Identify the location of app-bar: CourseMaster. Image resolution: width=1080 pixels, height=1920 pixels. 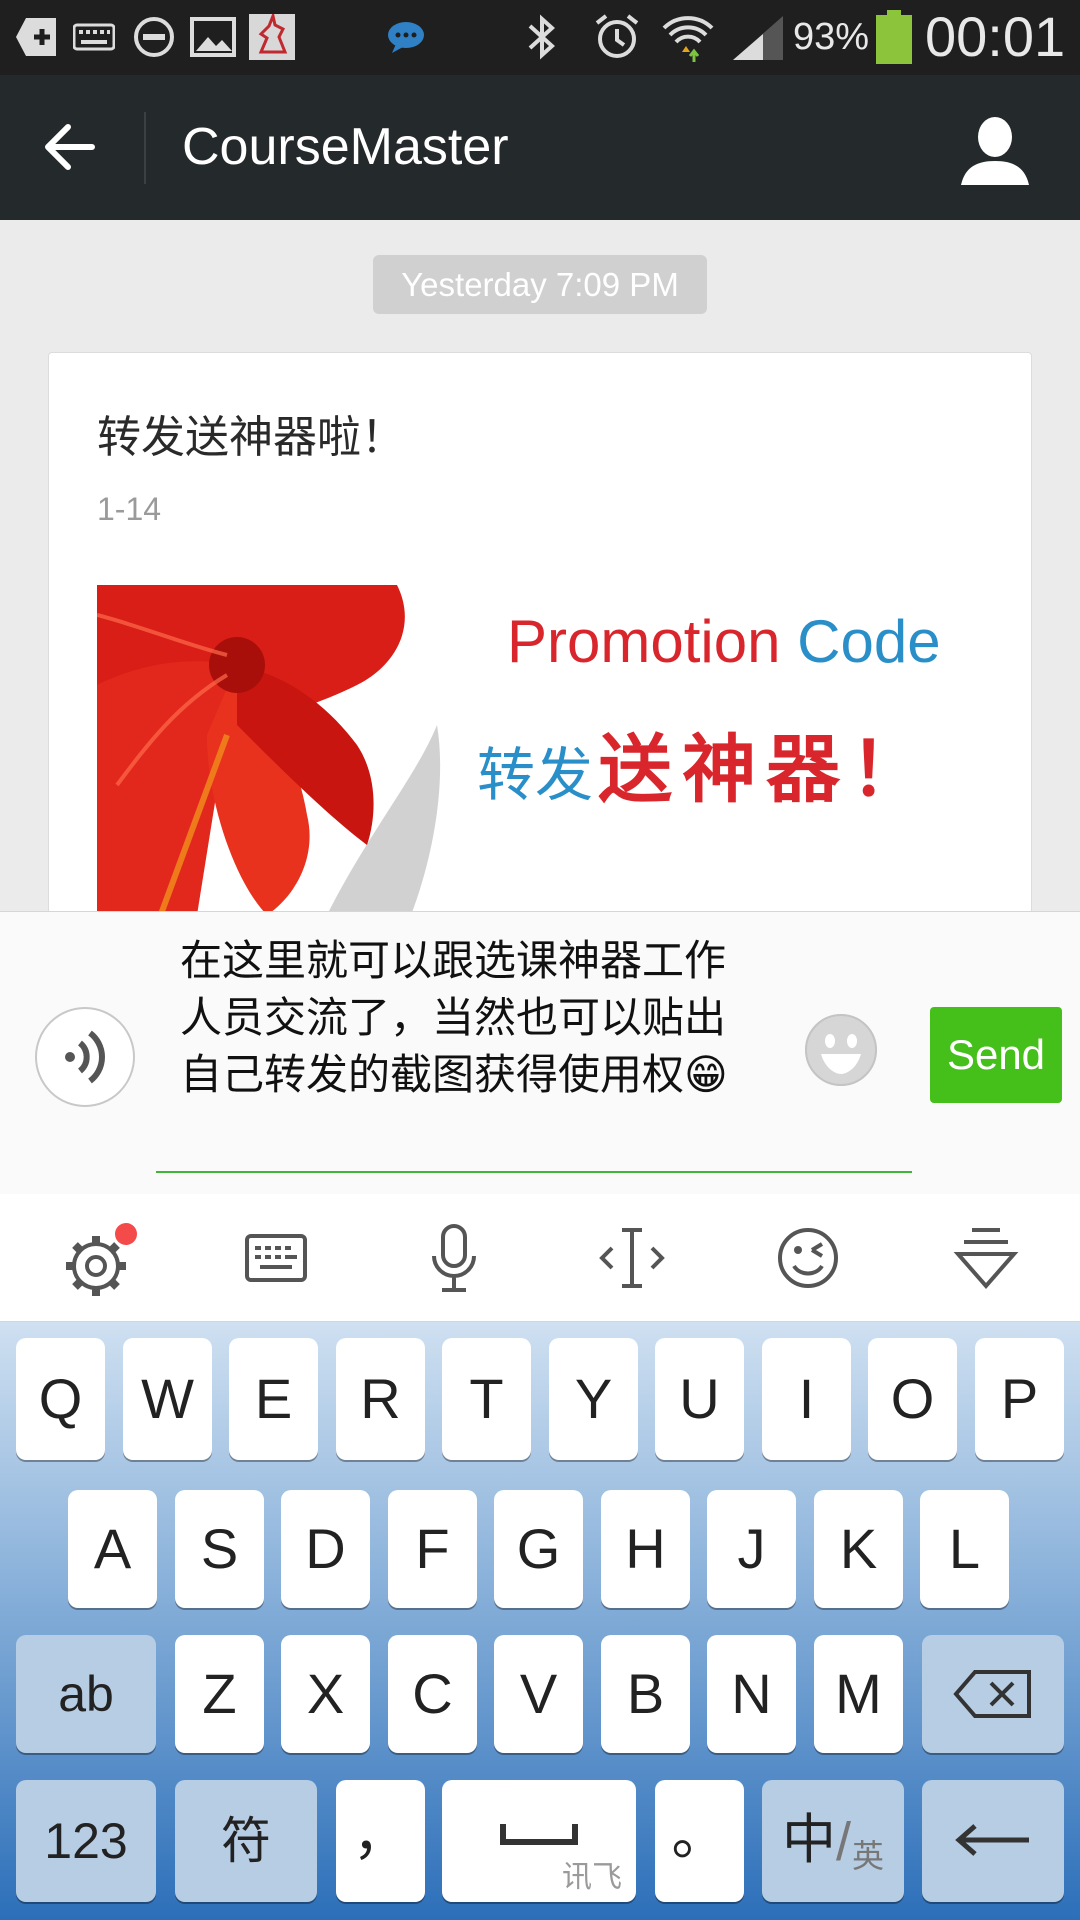
(540, 147).